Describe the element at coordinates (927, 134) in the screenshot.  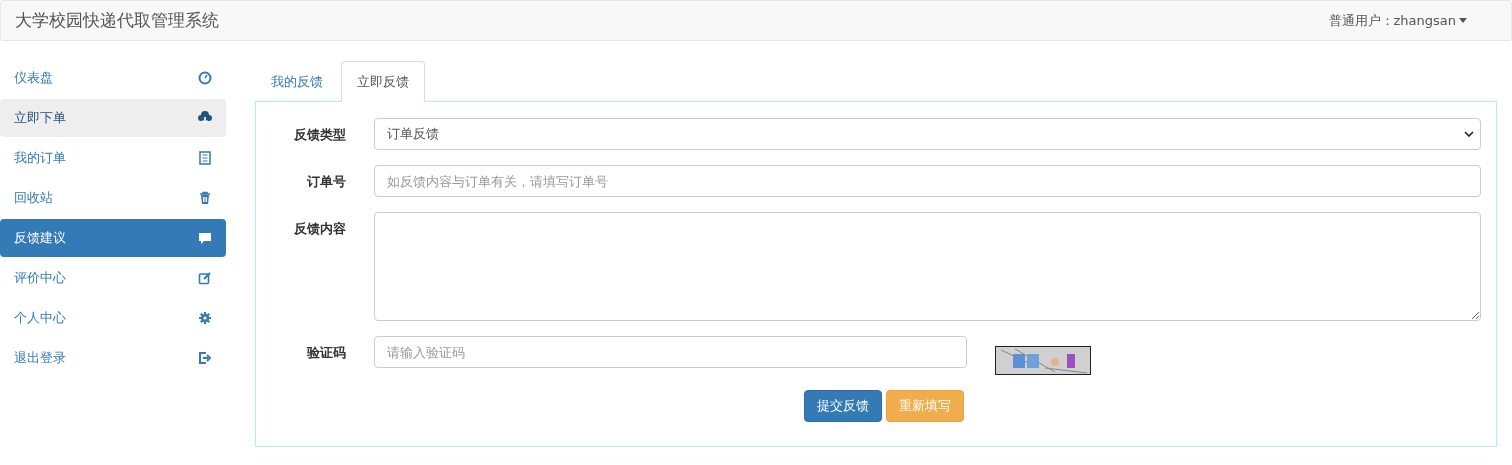
I see `select-field: 订单反馈` at that location.